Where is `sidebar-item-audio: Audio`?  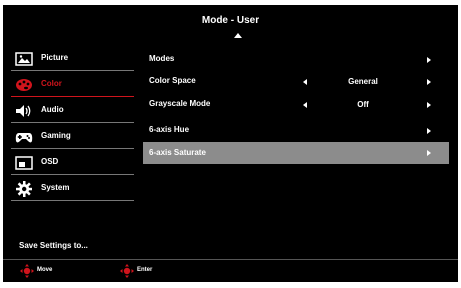
sidebar-item-audio: Audio is located at coordinates (72, 111).